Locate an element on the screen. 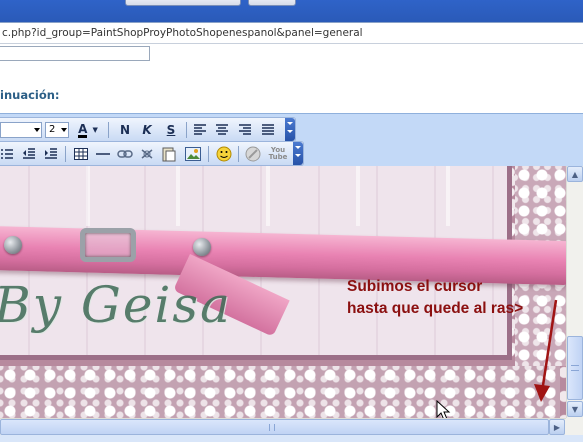  horizontal-rule-button is located at coordinates (103, 154).